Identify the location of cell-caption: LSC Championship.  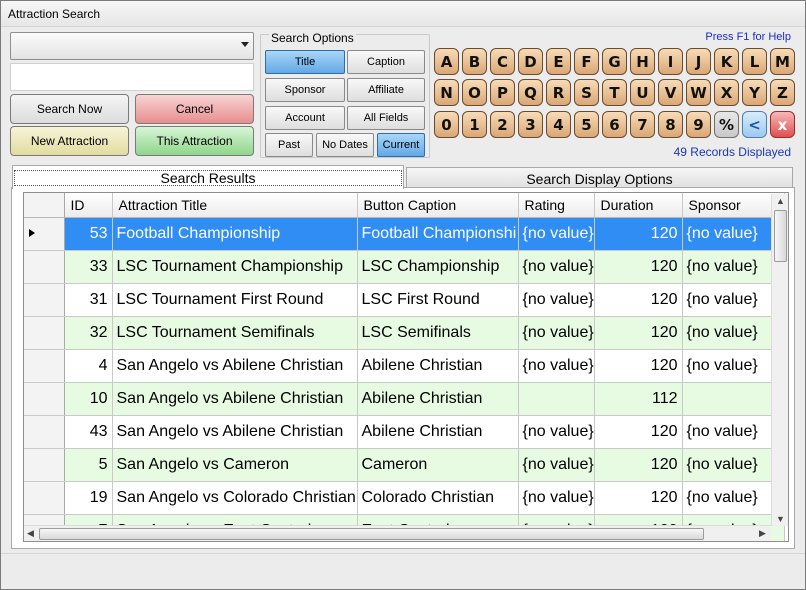
(438, 267).